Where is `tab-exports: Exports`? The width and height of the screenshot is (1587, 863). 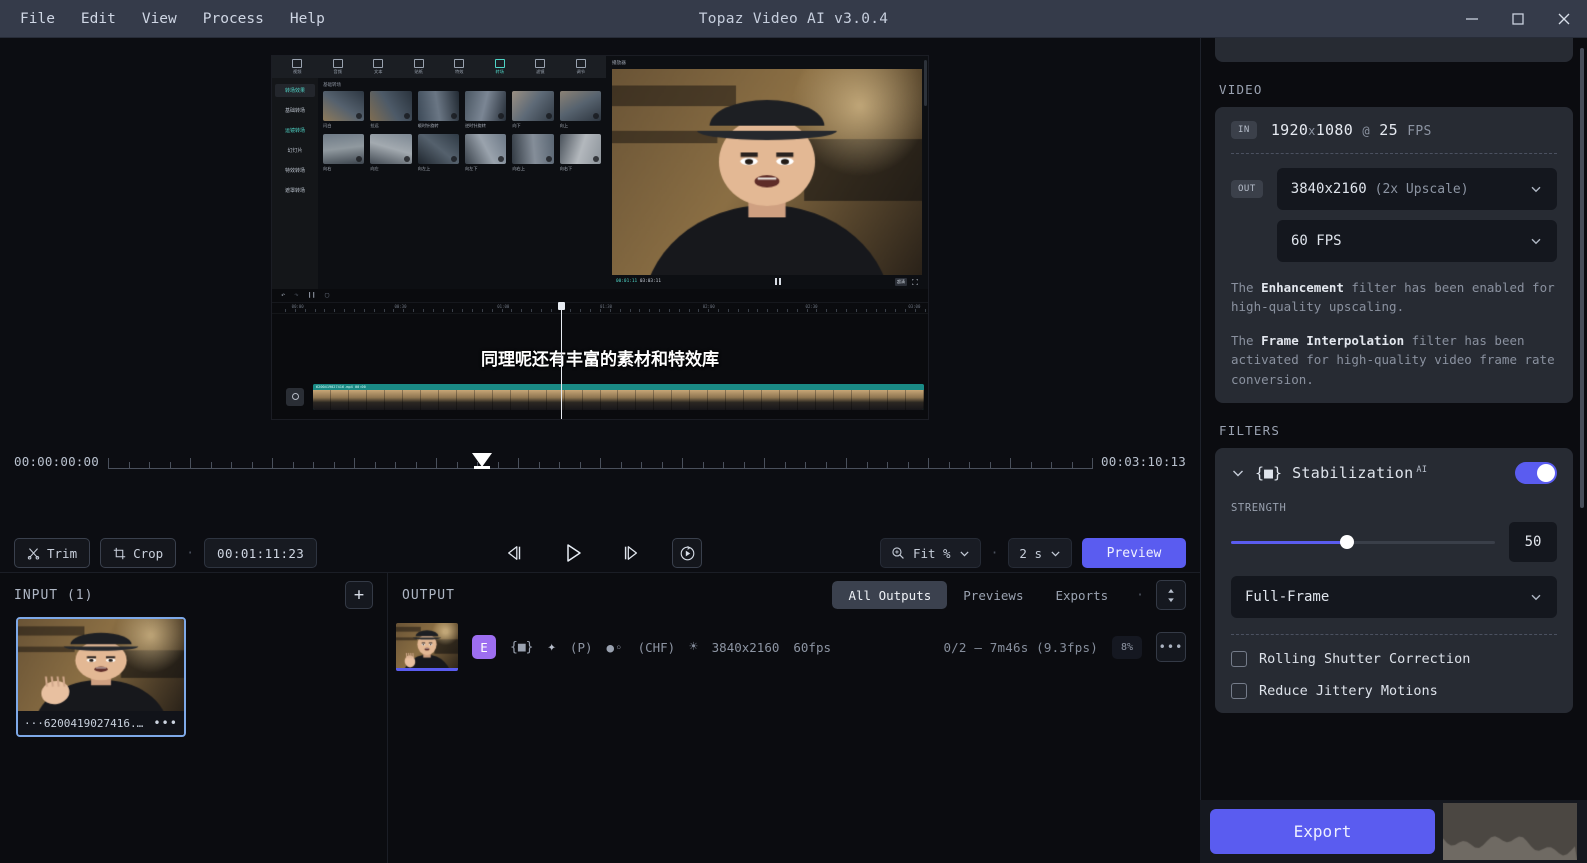
tab-exports: Exports is located at coordinates (1081, 595).